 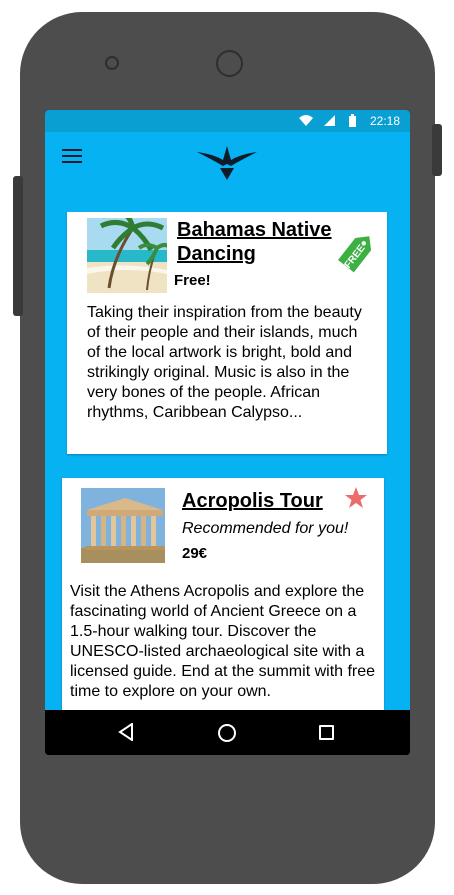 What do you see at coordinates (329, 120) in the screenshot?
I see `signal-icon` at bounding box center [329, 120].